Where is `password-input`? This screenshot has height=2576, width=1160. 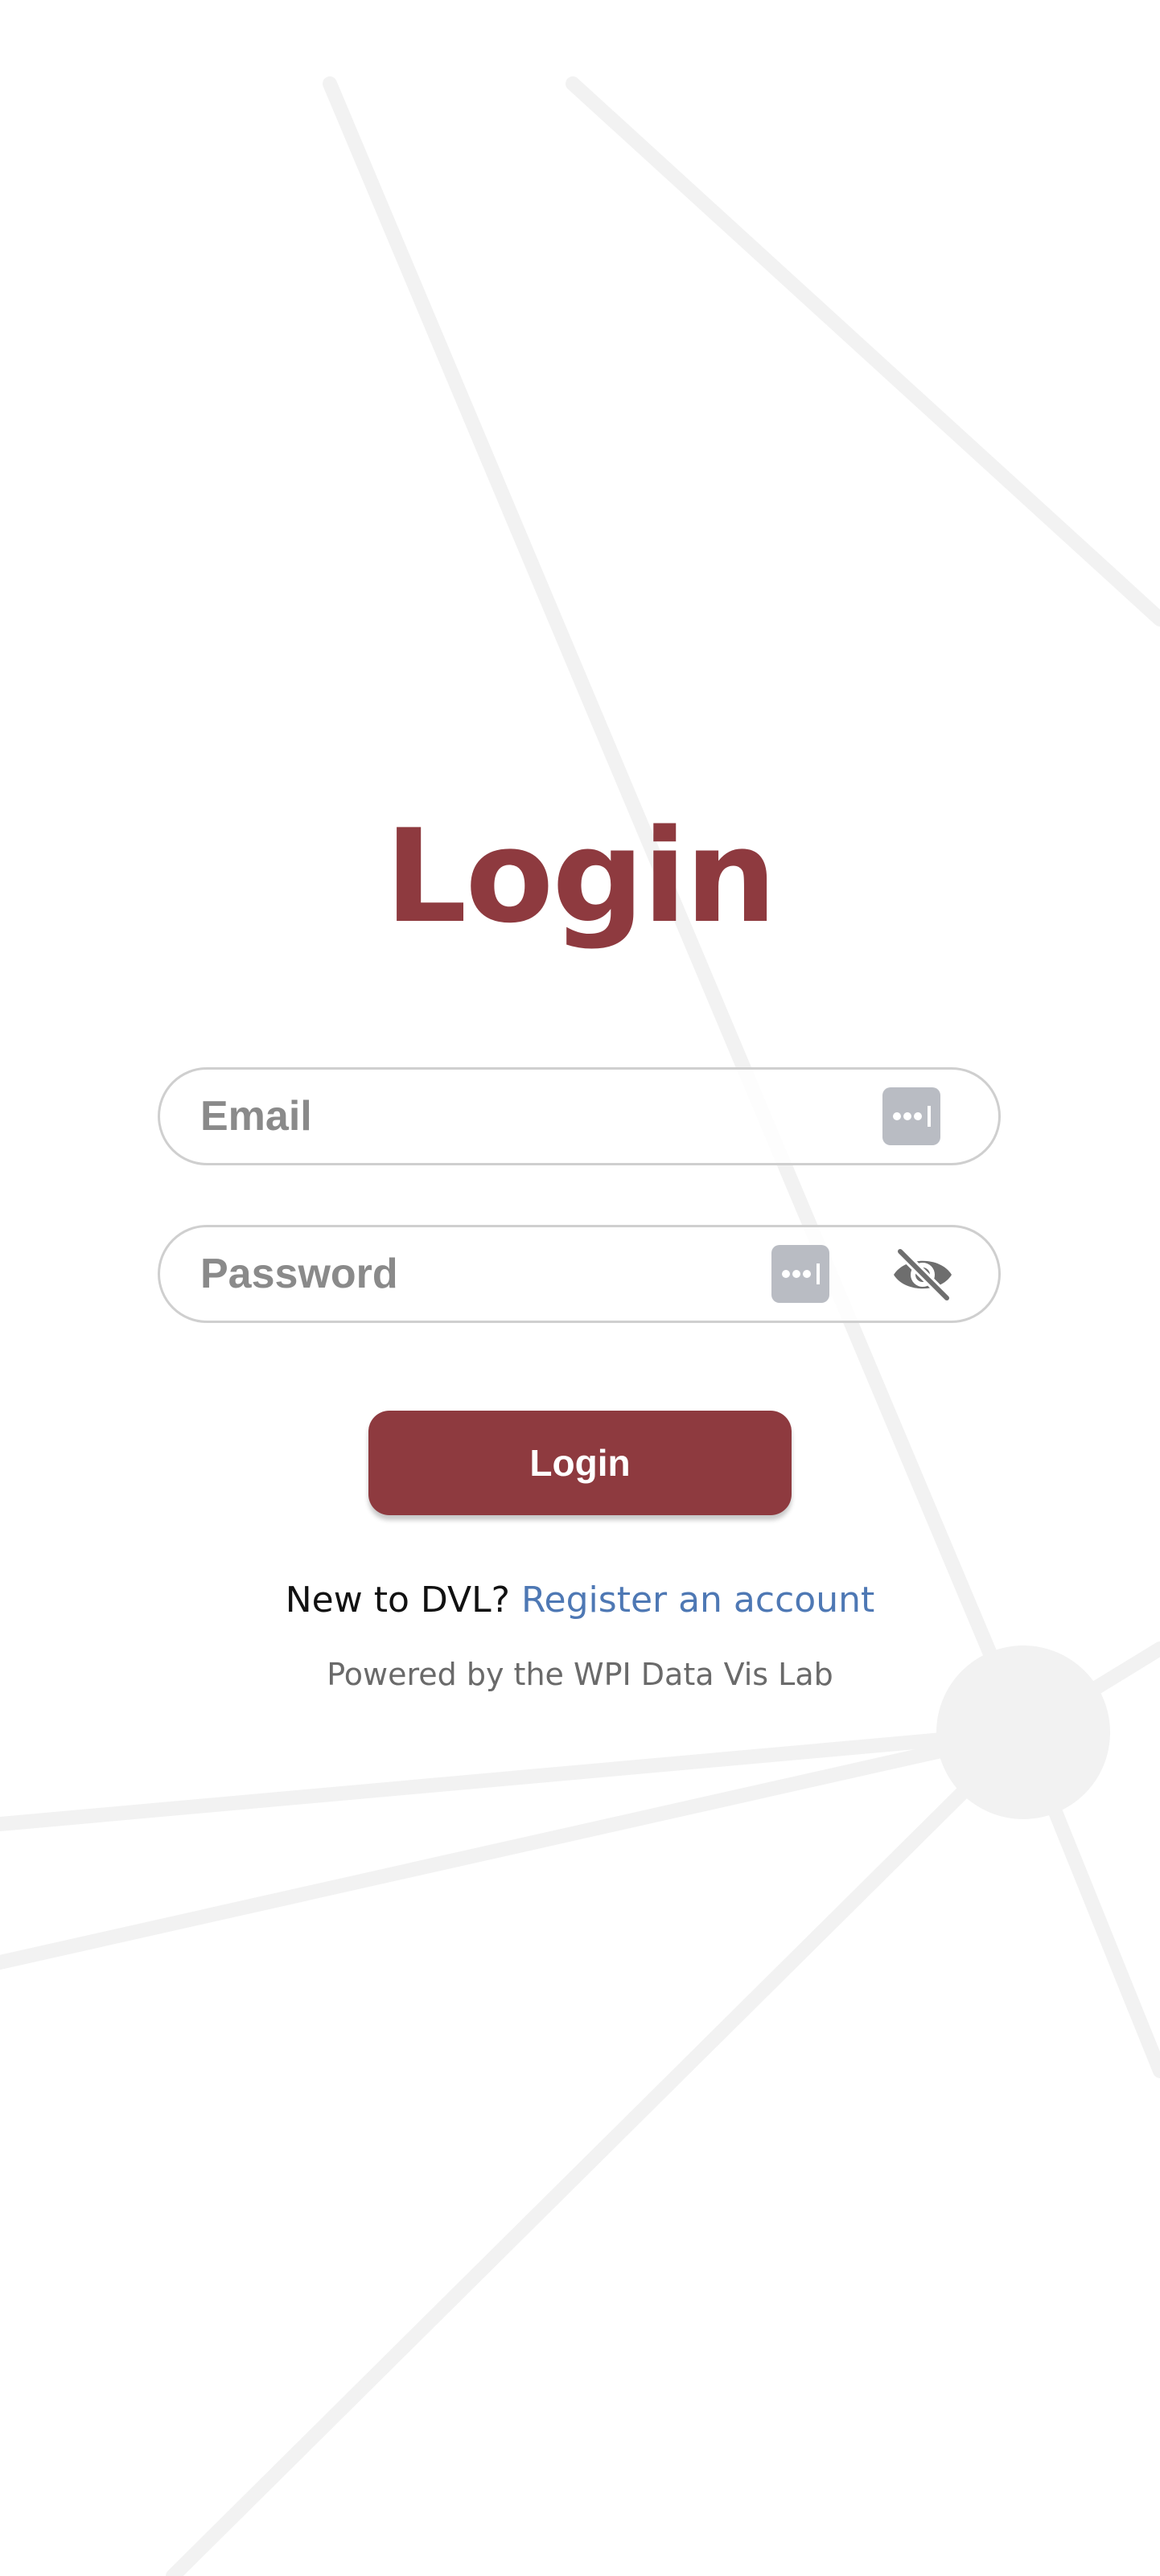
password-input is located at coordinates (514, 1274).